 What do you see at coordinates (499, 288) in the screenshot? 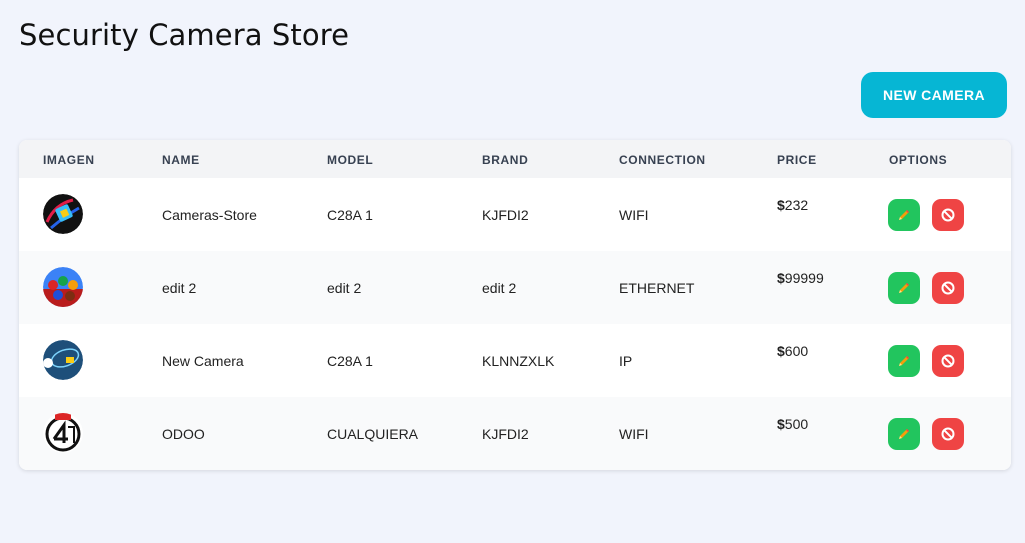
I see `camera-brand: edit 2` at bounding box center [499, 288].